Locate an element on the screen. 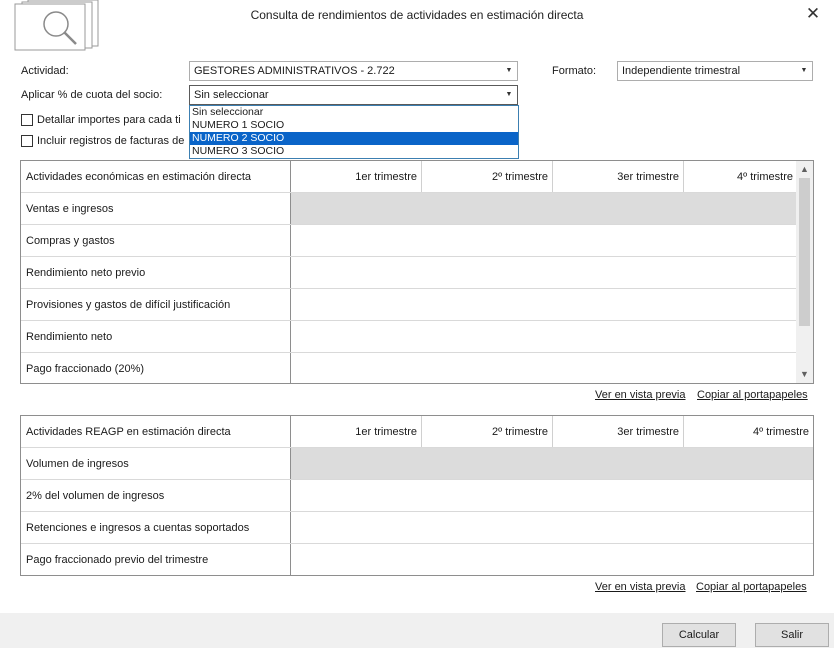  dropdown-option: Sin seleccionar is located at coordinates (354, 112).